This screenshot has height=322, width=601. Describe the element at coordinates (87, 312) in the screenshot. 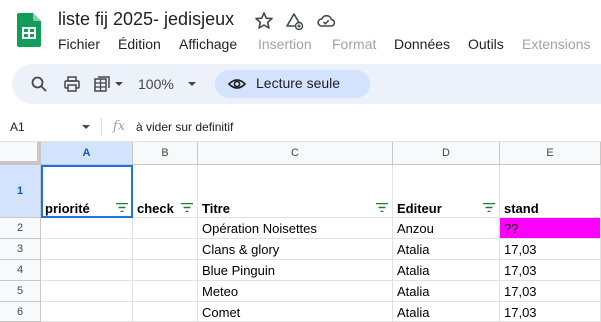

I see `cell-a6` at that location.